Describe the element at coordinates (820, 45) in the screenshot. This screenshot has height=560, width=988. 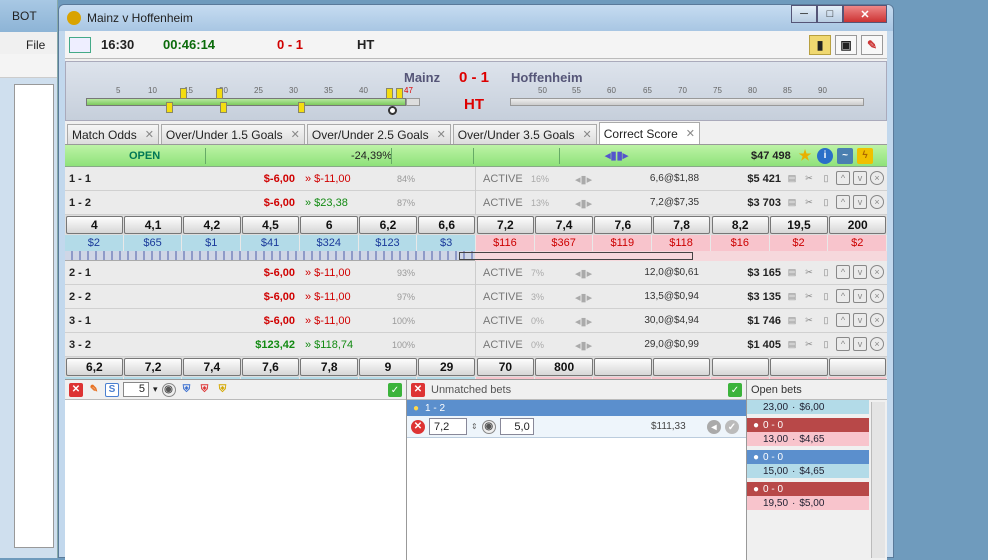
I see `chart-icon: ▮` at that location.